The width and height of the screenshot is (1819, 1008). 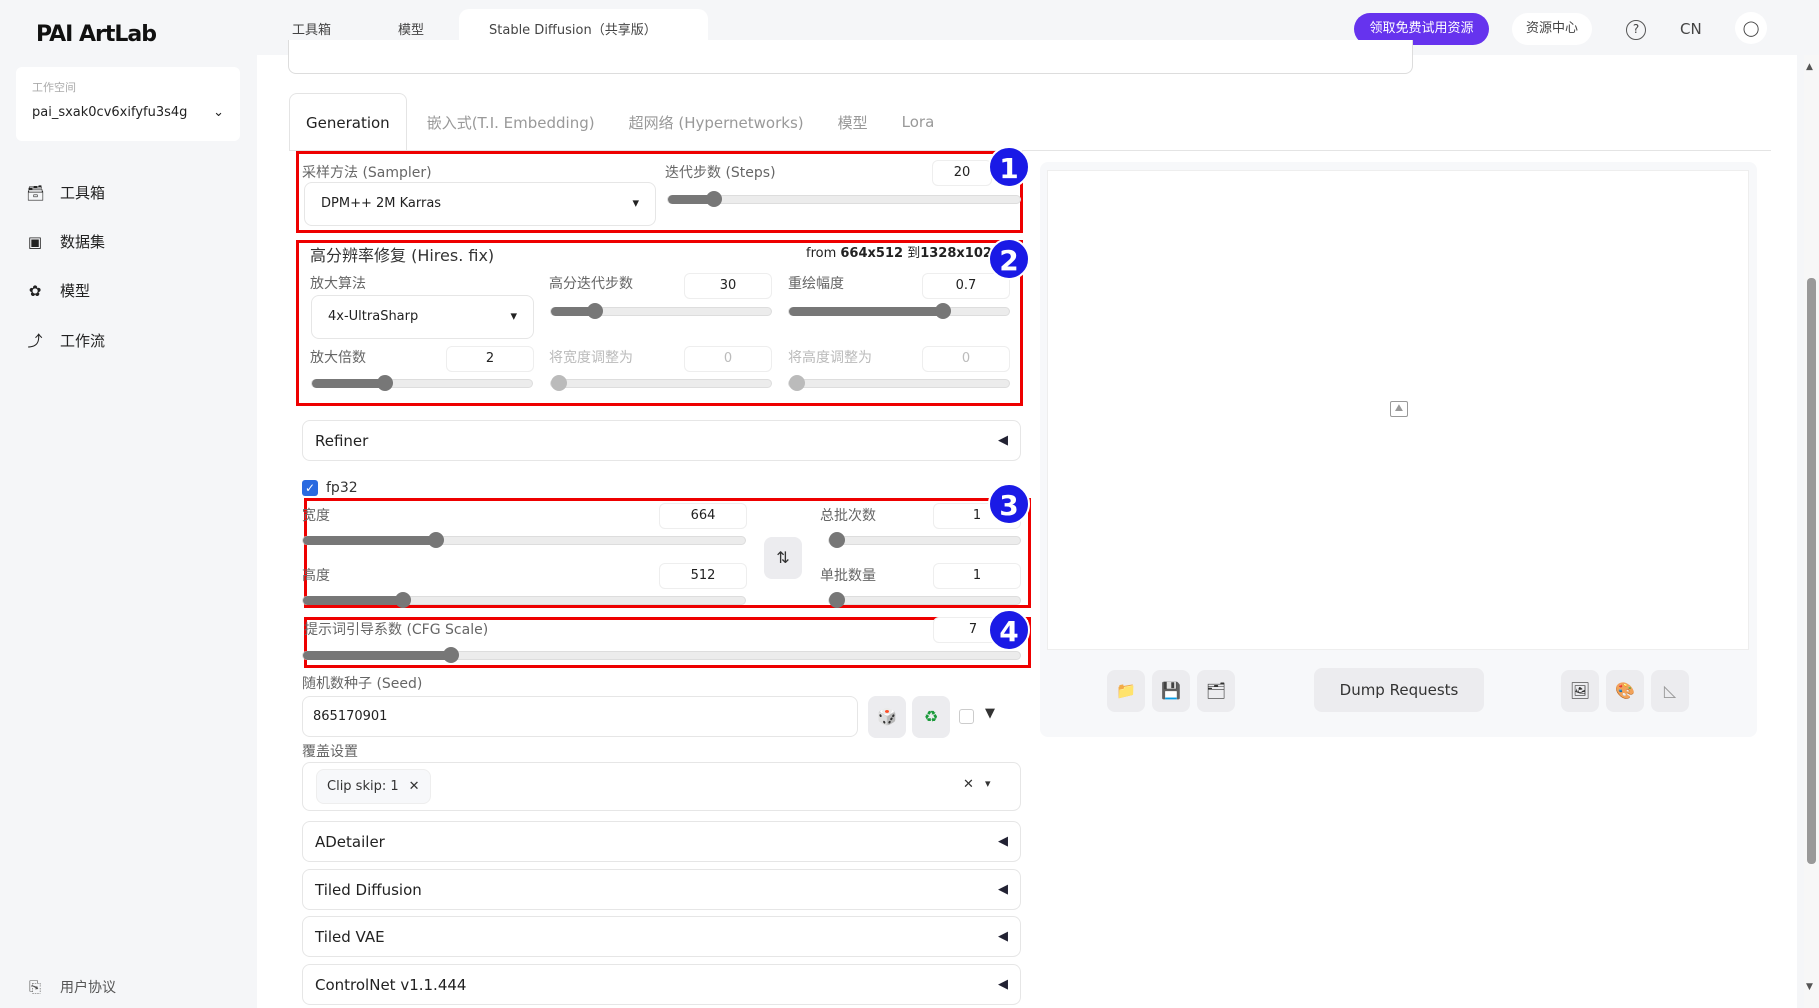 What do you see at coordinates (1809, 987) in the screenshot?
I see `scroll-down-icon: ▼` at bounding box center [1809, 987].